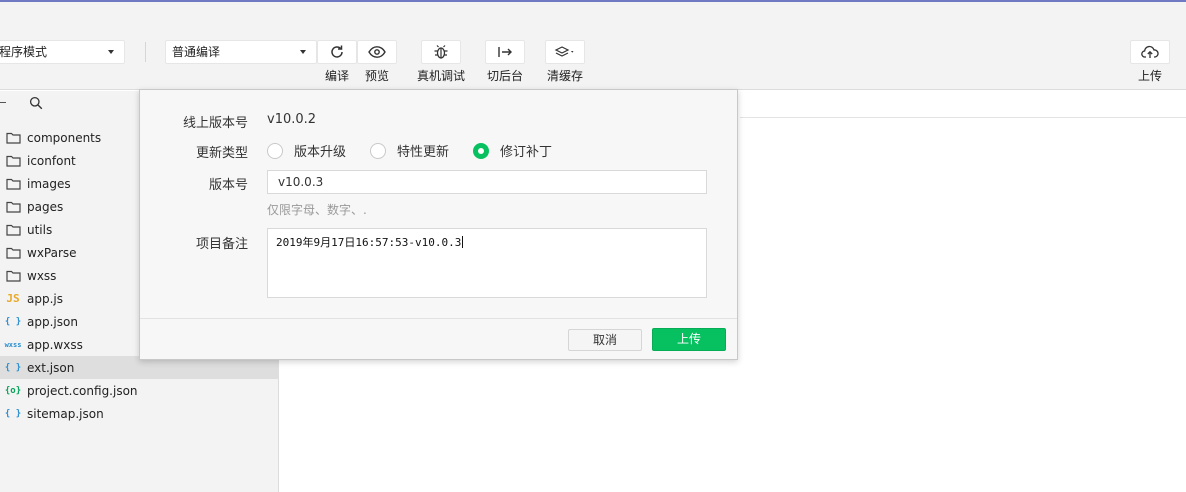 The width and height of the screenshot is (1186, 492). I want to click on file-name: pages, so click(45, 206).